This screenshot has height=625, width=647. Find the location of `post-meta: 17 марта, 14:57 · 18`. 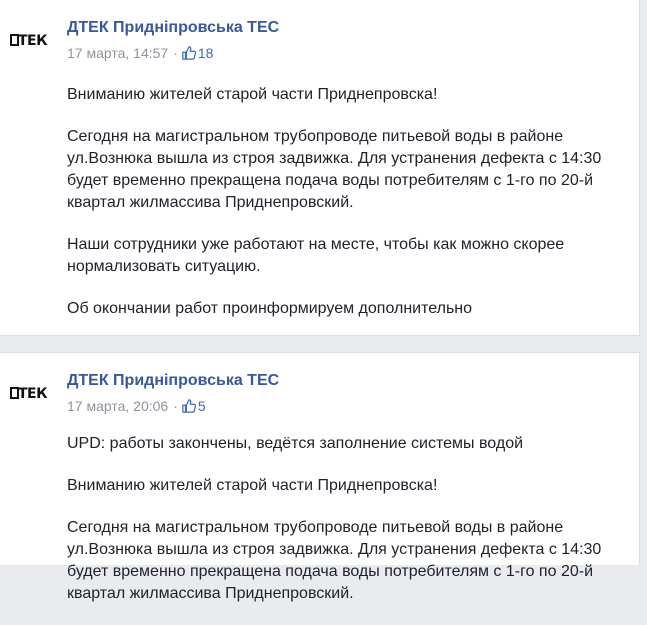

post-meta: 17 марта, 14:57 · 18 is located at coordinates (140, 53).